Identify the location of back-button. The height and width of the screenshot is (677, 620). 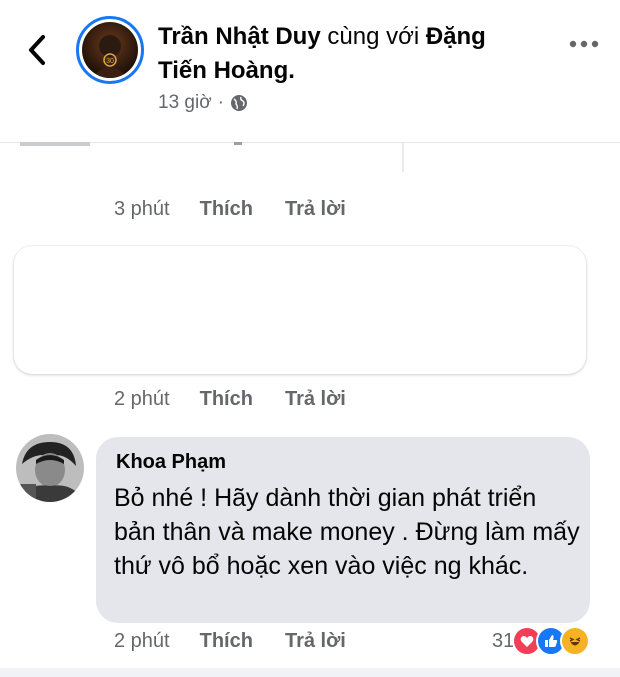
(37, 50).